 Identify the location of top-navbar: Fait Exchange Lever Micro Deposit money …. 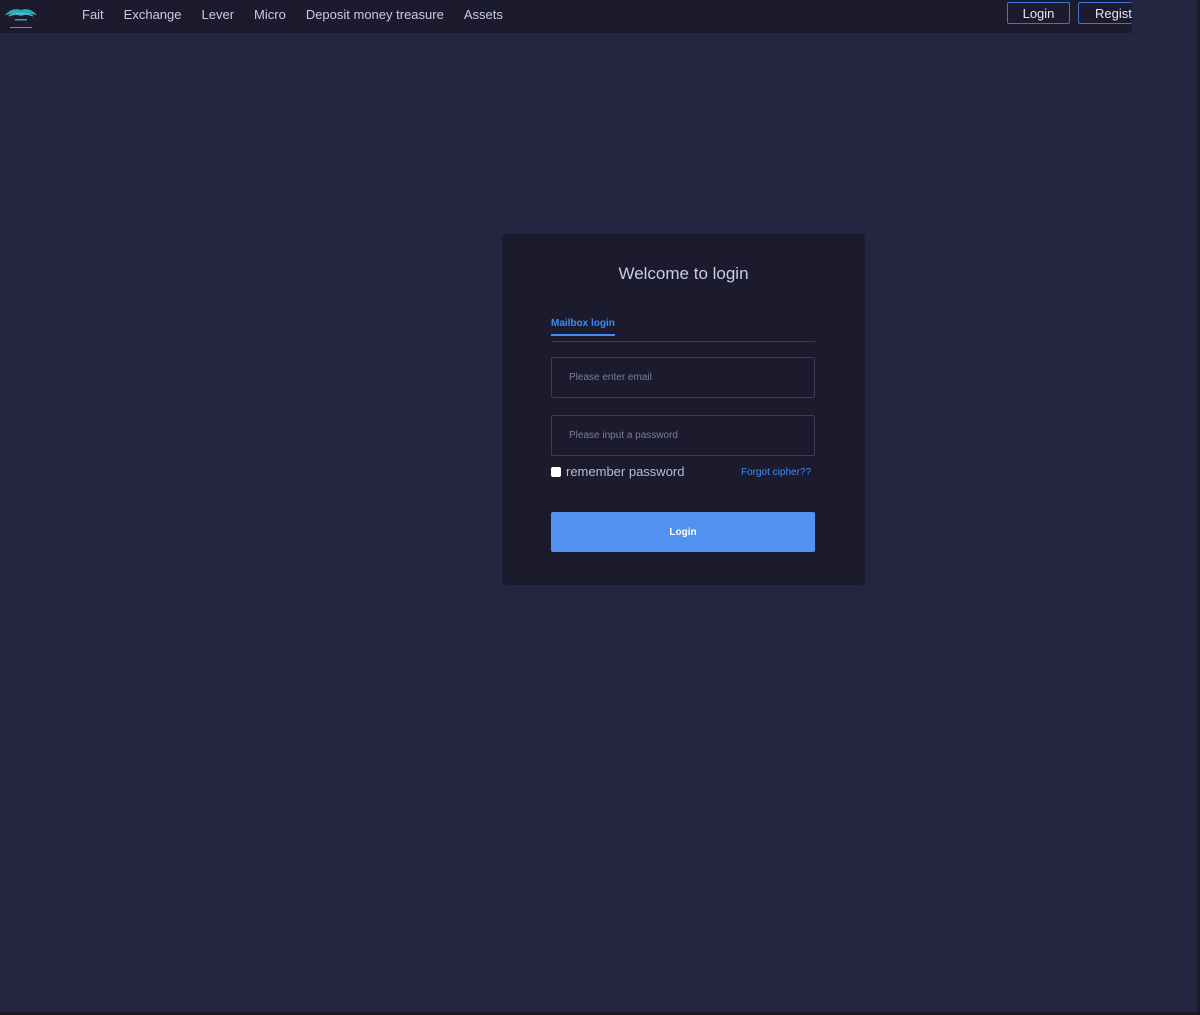
(566, 16).